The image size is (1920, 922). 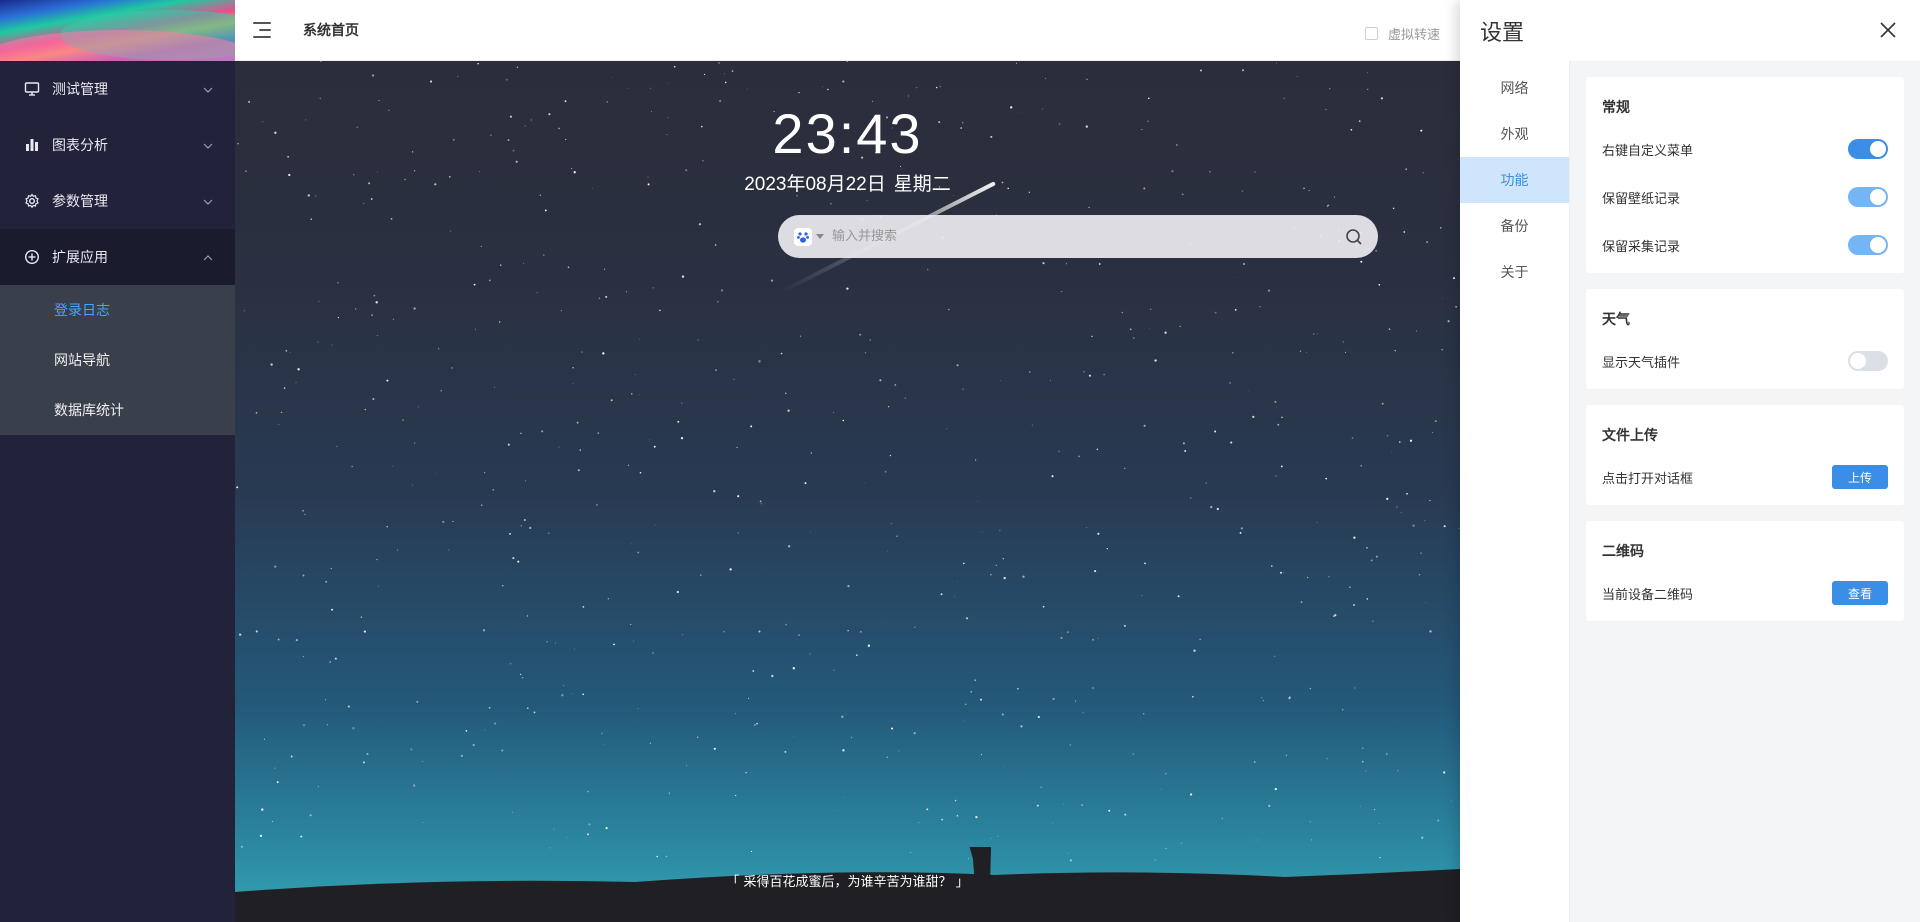 What do you see at coordinates (820, 236) in the screenshot?
I see `engine-dropdown-caret-icon` at bounding box center [820, 236].